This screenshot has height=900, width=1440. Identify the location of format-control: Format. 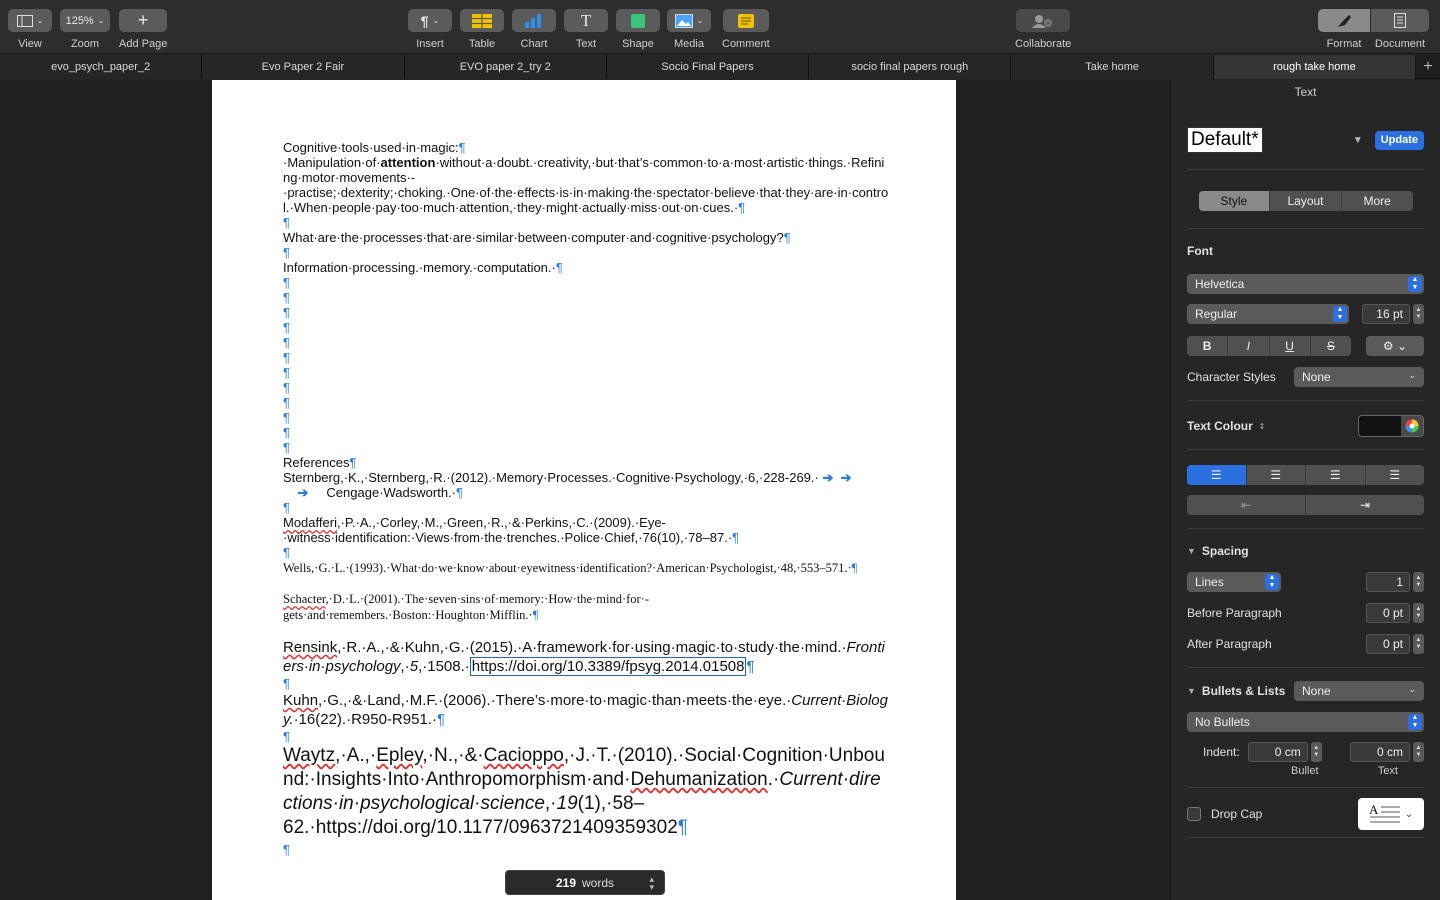
(1344, 29).